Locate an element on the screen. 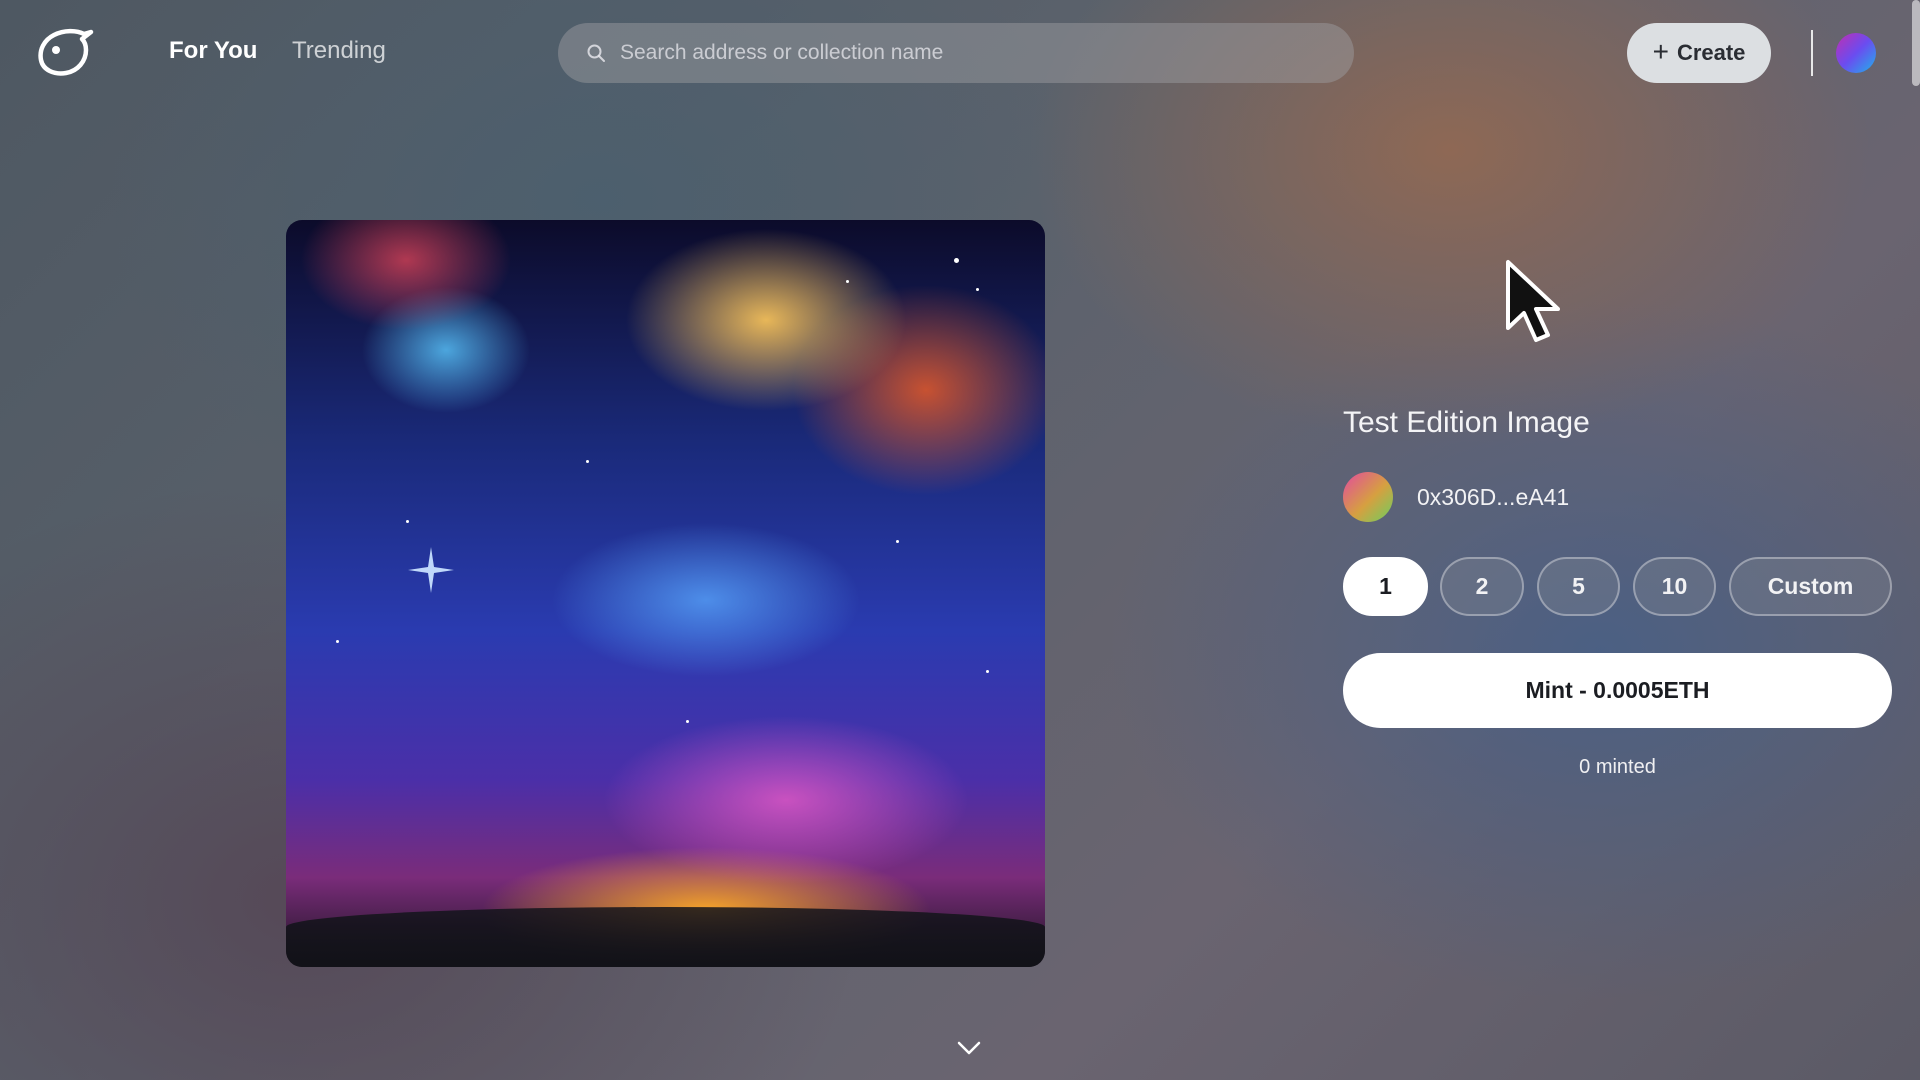 This screenshot has width=1920, height=1080. bright-star is located at coordinates (431, 570).